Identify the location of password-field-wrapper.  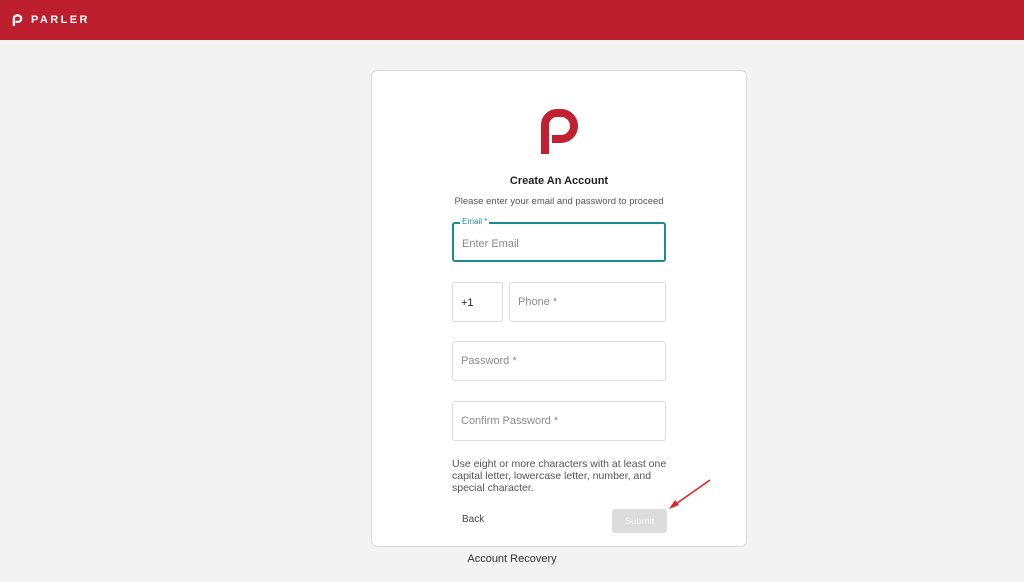
(559, 361).